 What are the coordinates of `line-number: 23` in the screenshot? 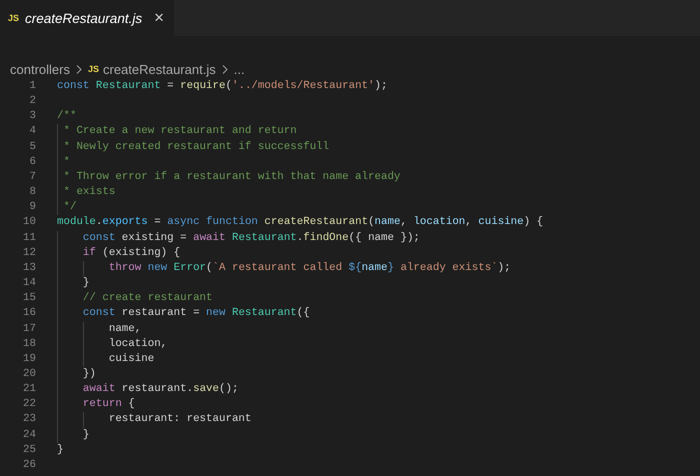 It's located at (29, 420).